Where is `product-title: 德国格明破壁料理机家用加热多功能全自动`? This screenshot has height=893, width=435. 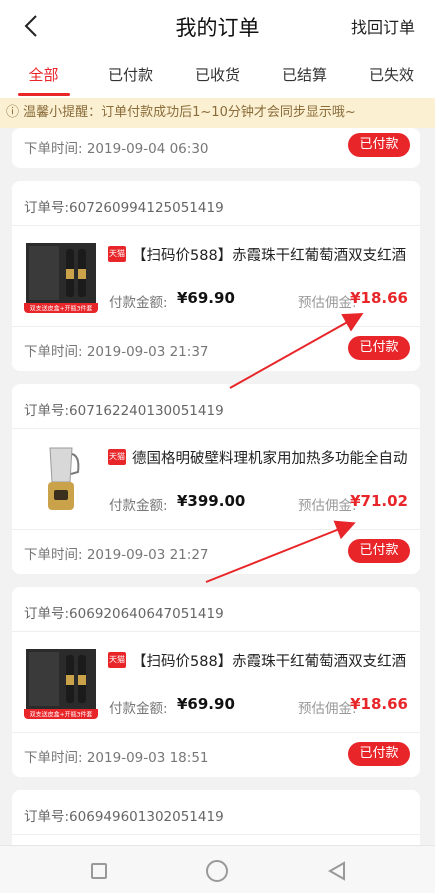
product-title: 德国格明破壁料理机家用加热多功能全自动 is located at coordinates (273, 457).